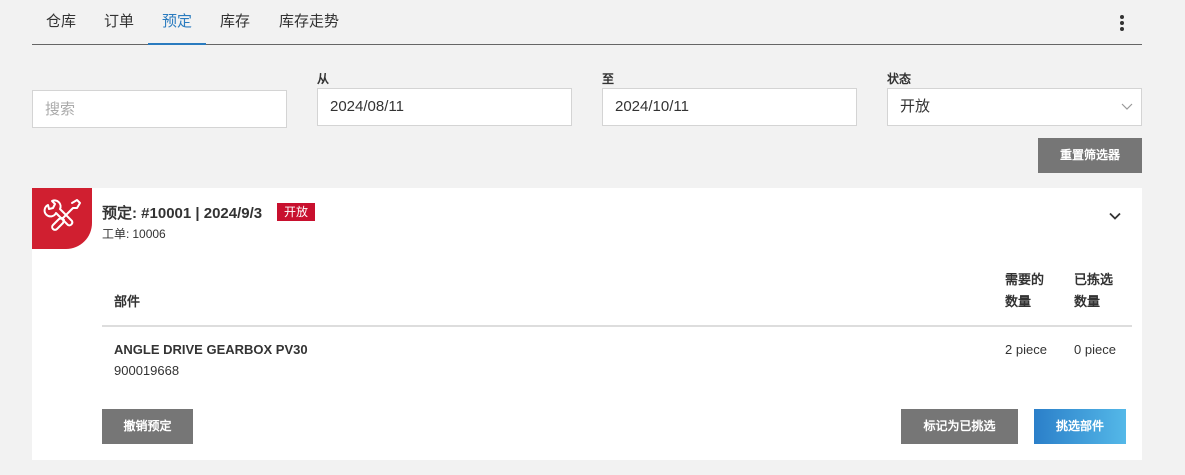 The height and width of the screenshot is (475, 1185). What do you see at coordinates (729, 107) in the screenshot?
I see `to-date-field: 2024/10/11` at bounding box center [729, 107].